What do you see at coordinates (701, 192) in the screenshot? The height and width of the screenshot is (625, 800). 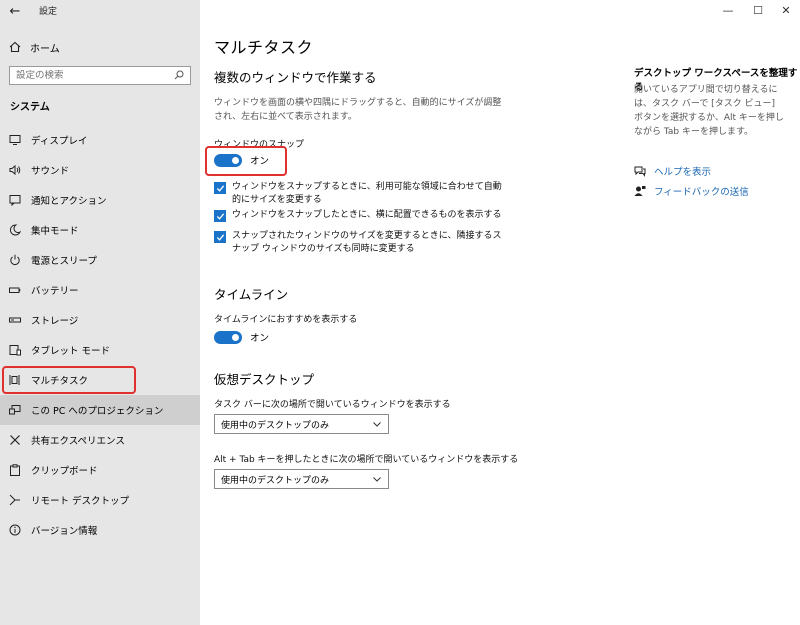 I see `feedback-link-label: フィードバックの送信` at bounding box center [701, 192].